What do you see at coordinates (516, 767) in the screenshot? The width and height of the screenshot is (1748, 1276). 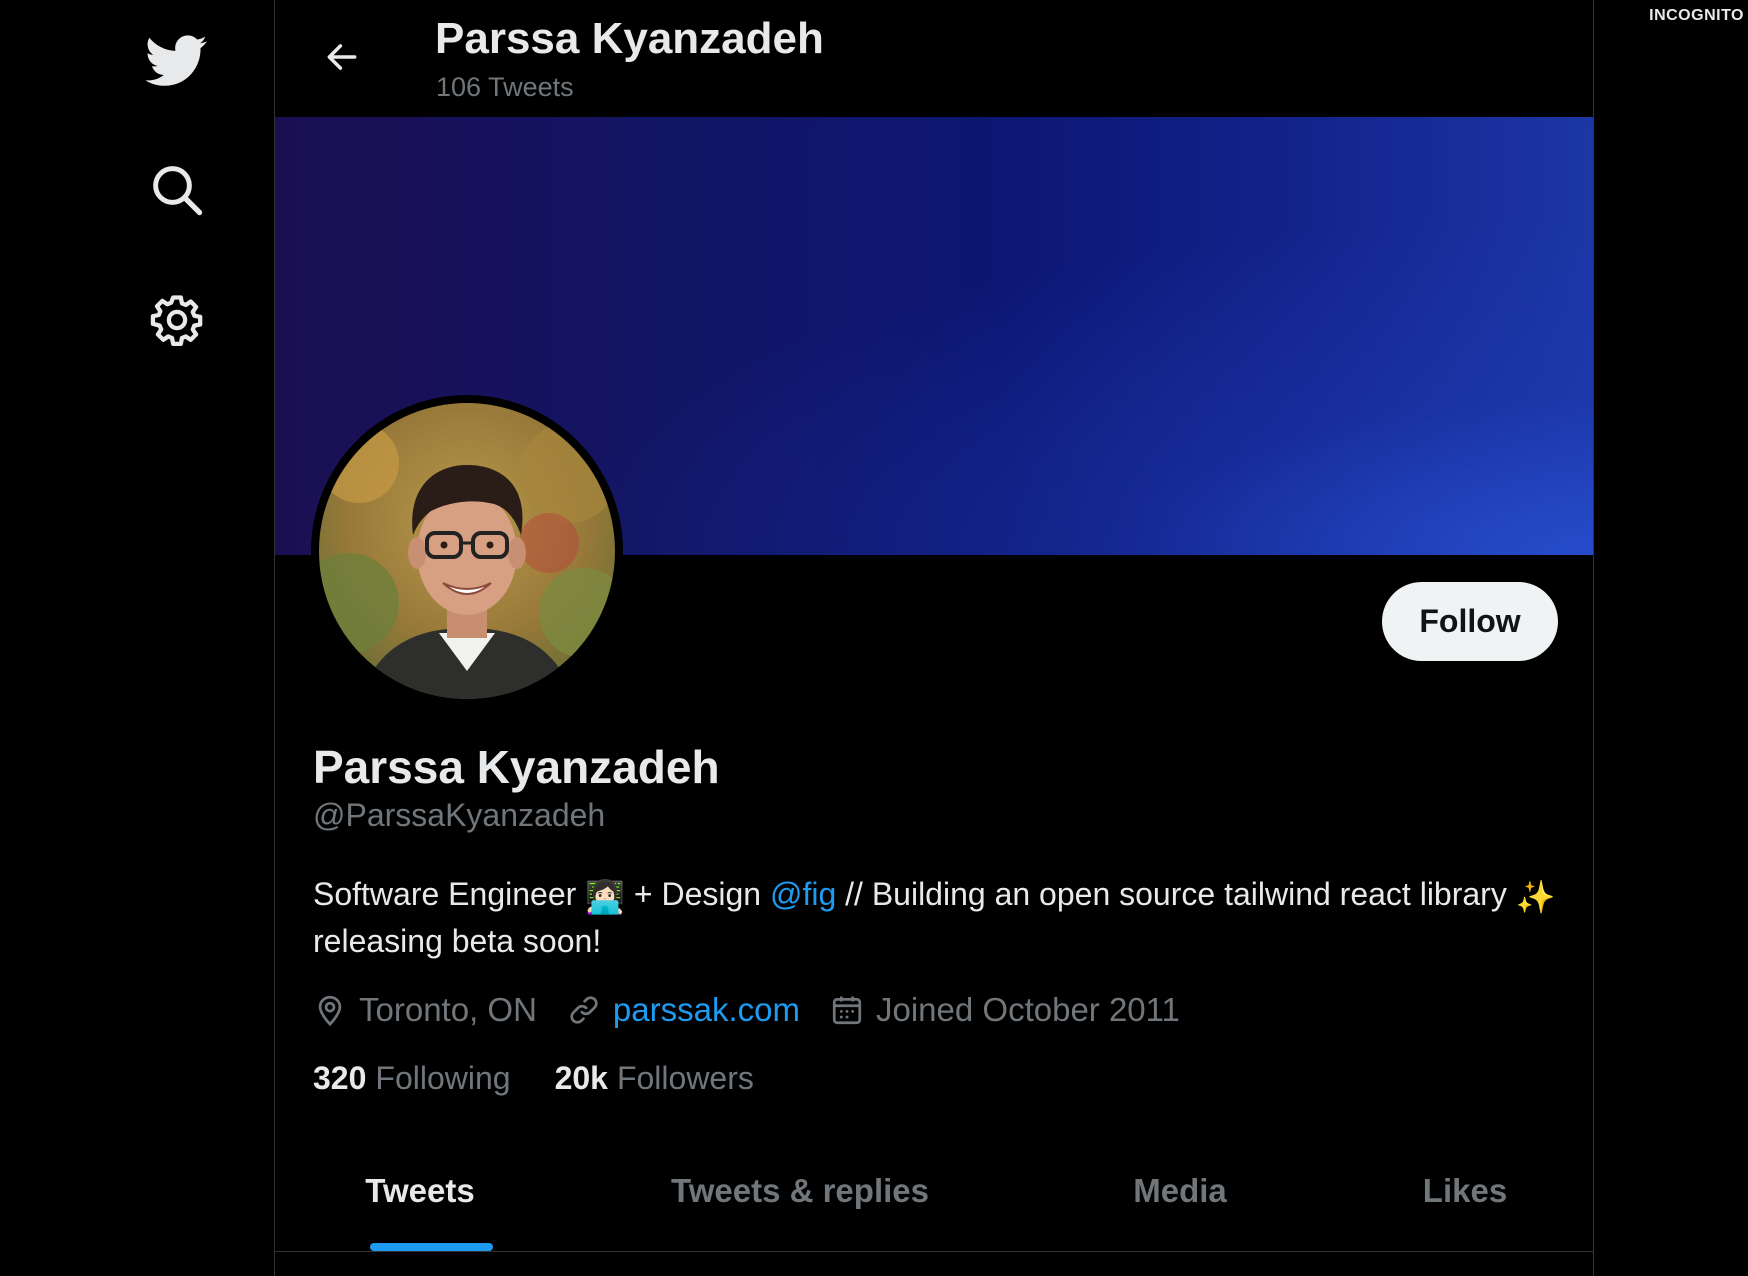 I see `profile-name: Parssa Kyanzadeh` at bounding box center [516, 767].